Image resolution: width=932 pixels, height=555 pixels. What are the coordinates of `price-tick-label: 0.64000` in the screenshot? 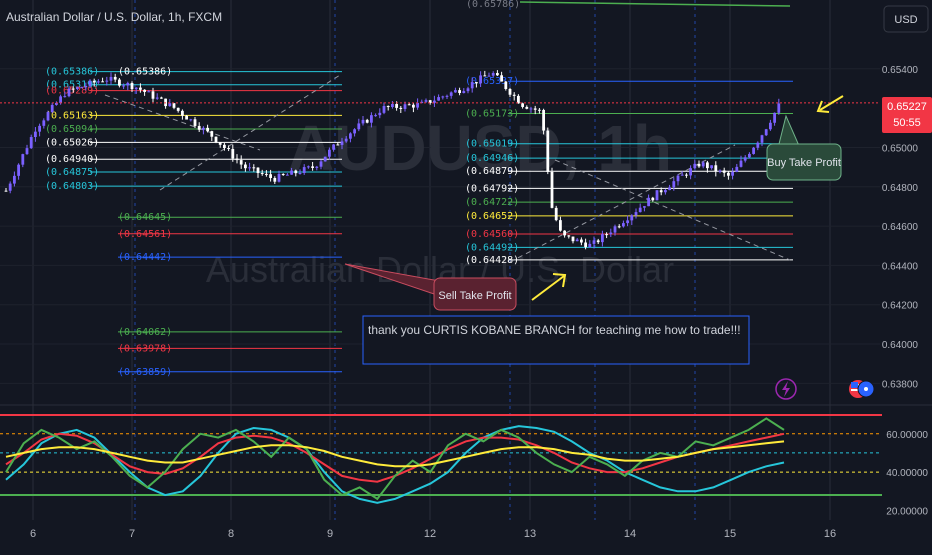 It's located at (900, 345).